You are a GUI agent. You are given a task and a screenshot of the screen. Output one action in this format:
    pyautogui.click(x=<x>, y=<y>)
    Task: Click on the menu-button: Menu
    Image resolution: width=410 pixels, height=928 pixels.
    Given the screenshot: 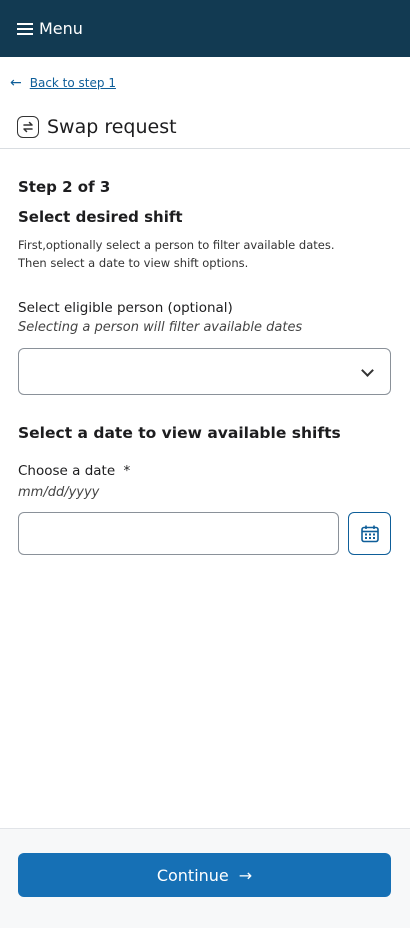 What is the action you would take?
    pyautogui.click(x=50, y=28)
    